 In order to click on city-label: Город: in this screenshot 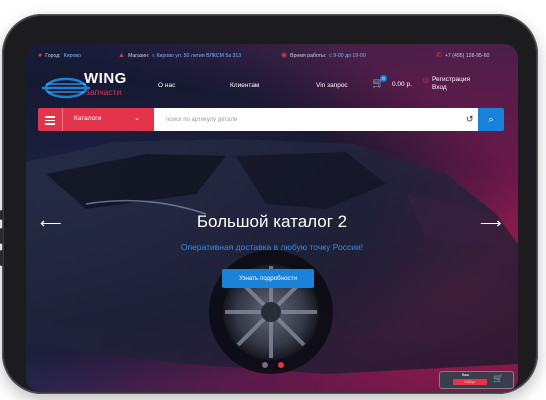, I will do `click(53, 55)`.